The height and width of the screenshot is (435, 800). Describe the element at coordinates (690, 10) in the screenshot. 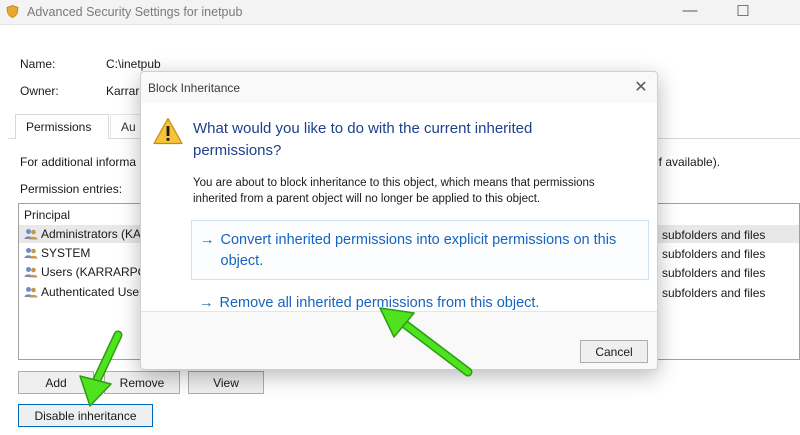

I see `minimize-button: —` at that location.